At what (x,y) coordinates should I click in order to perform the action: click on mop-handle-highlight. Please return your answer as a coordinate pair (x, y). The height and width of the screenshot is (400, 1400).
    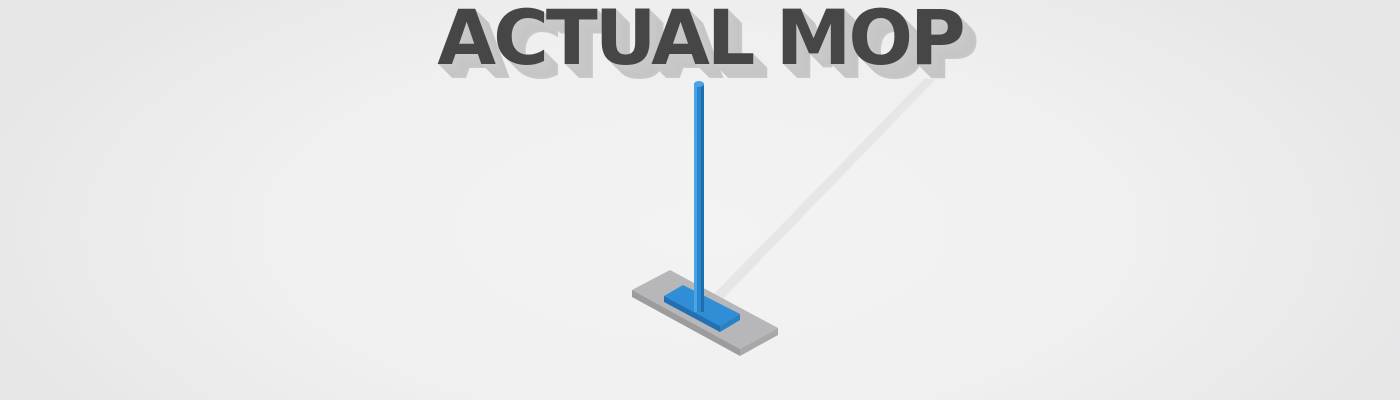
    Looking at the image, I should click on (695, 198).